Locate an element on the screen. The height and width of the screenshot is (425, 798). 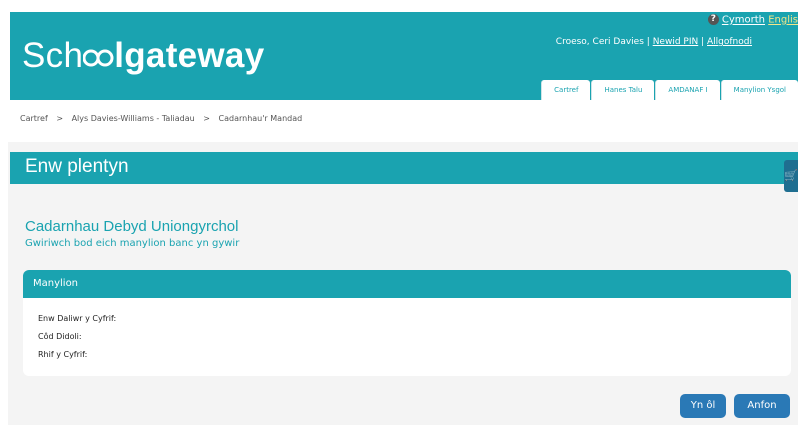
logo-text-start: Sch is located at coordinates (53, 55).